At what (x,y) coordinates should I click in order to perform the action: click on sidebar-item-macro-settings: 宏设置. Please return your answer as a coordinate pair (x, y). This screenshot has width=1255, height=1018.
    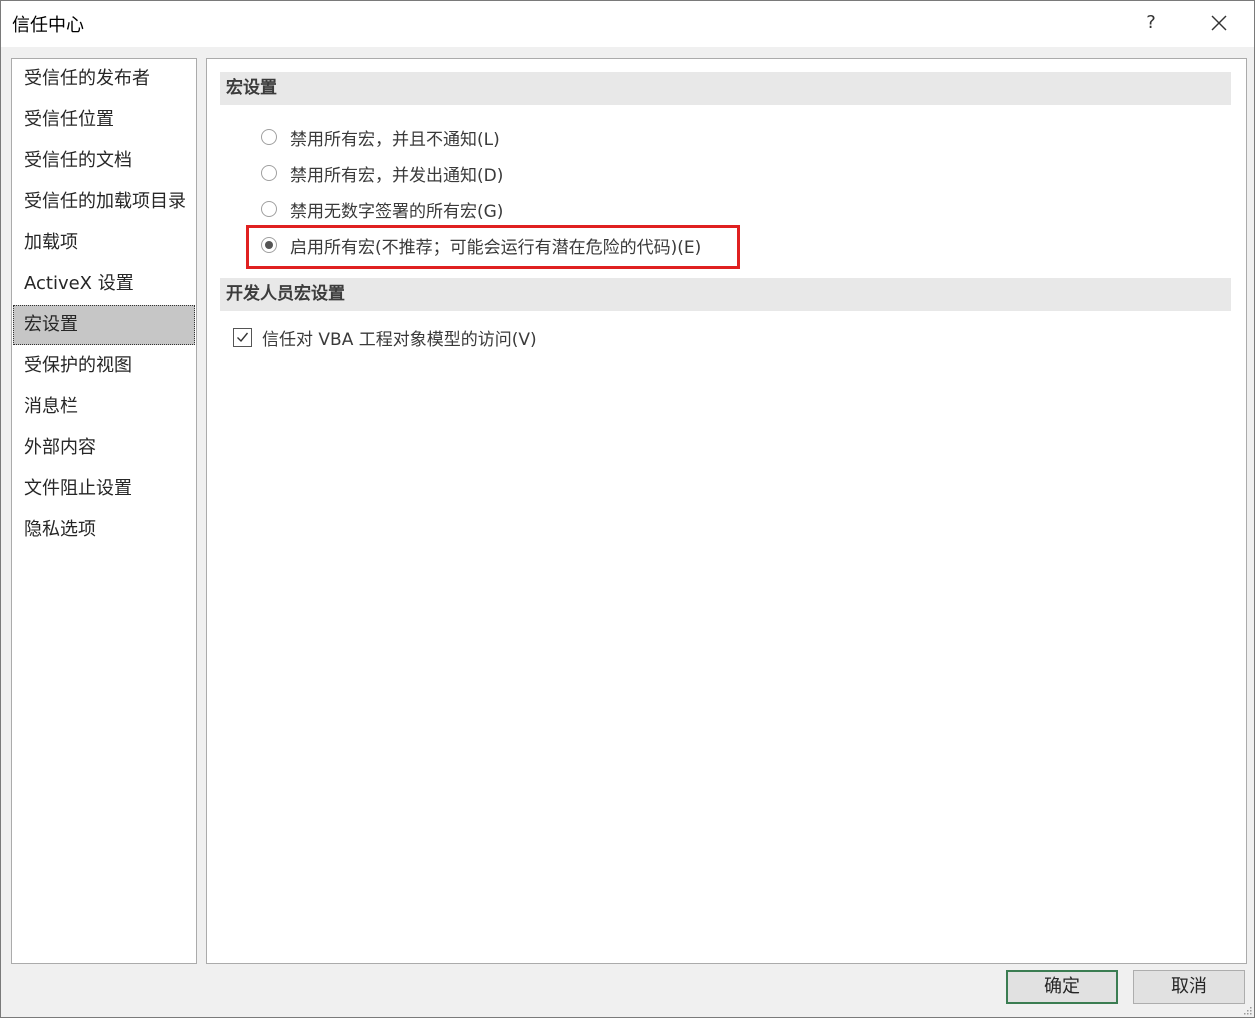
    Looking at the image, I should click on (104, 325).